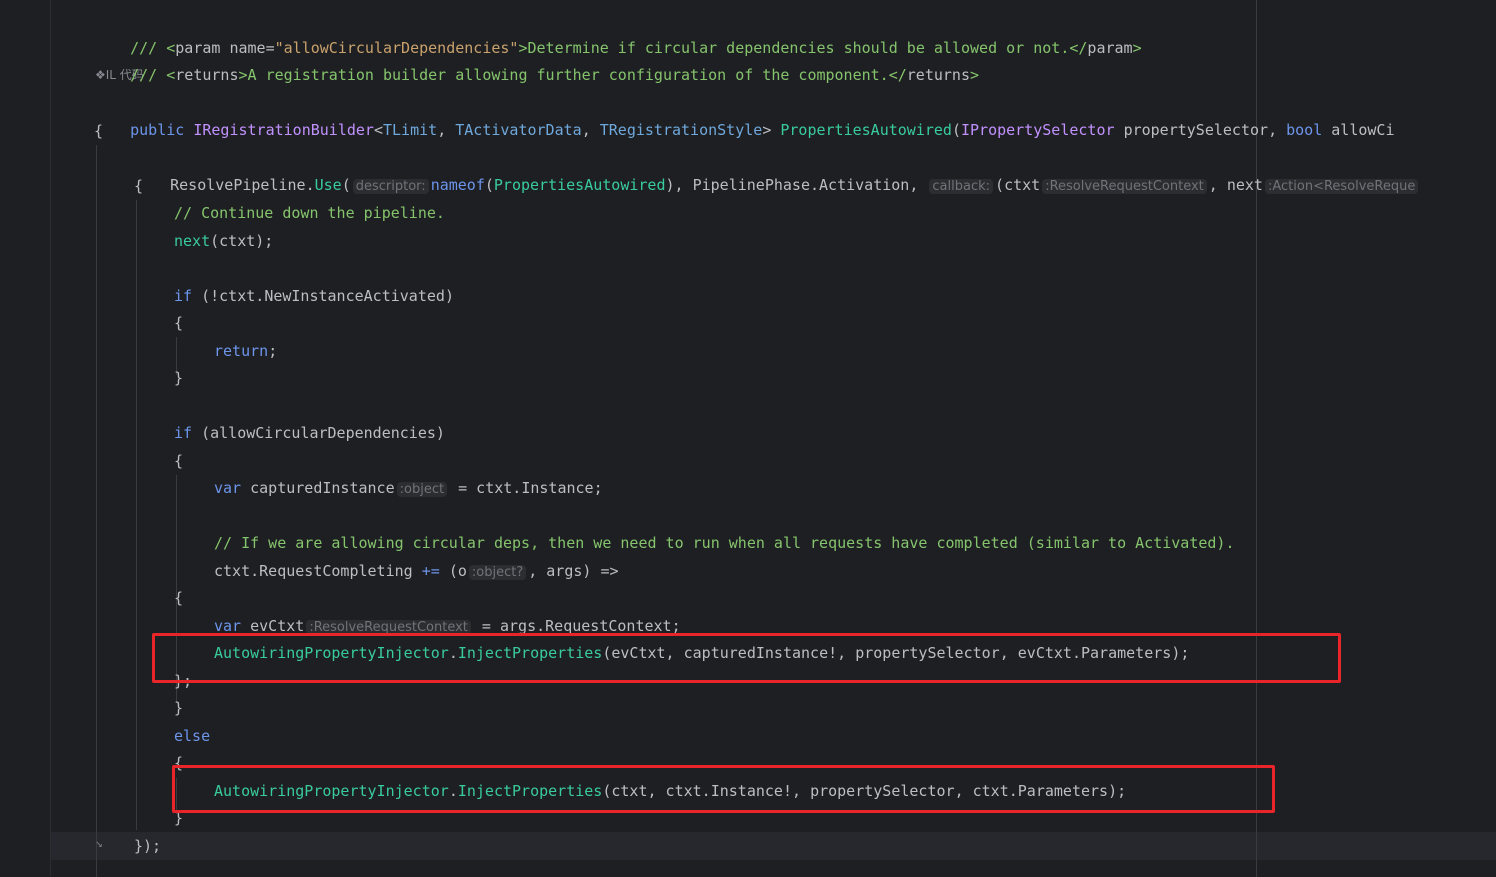 The width and height of the screenshot is (1496, 877). I want to click on class-ref: ResolvePipeline, so click(237, 185).